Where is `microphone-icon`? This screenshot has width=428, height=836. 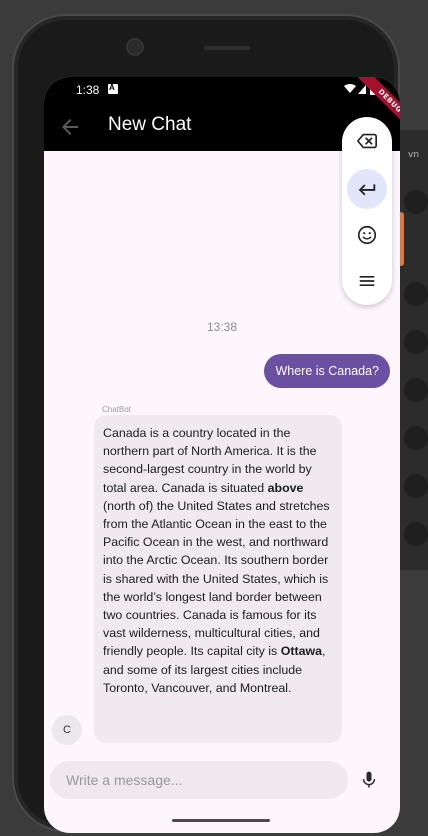
microphone-icon is located at coordinates (369, 779).